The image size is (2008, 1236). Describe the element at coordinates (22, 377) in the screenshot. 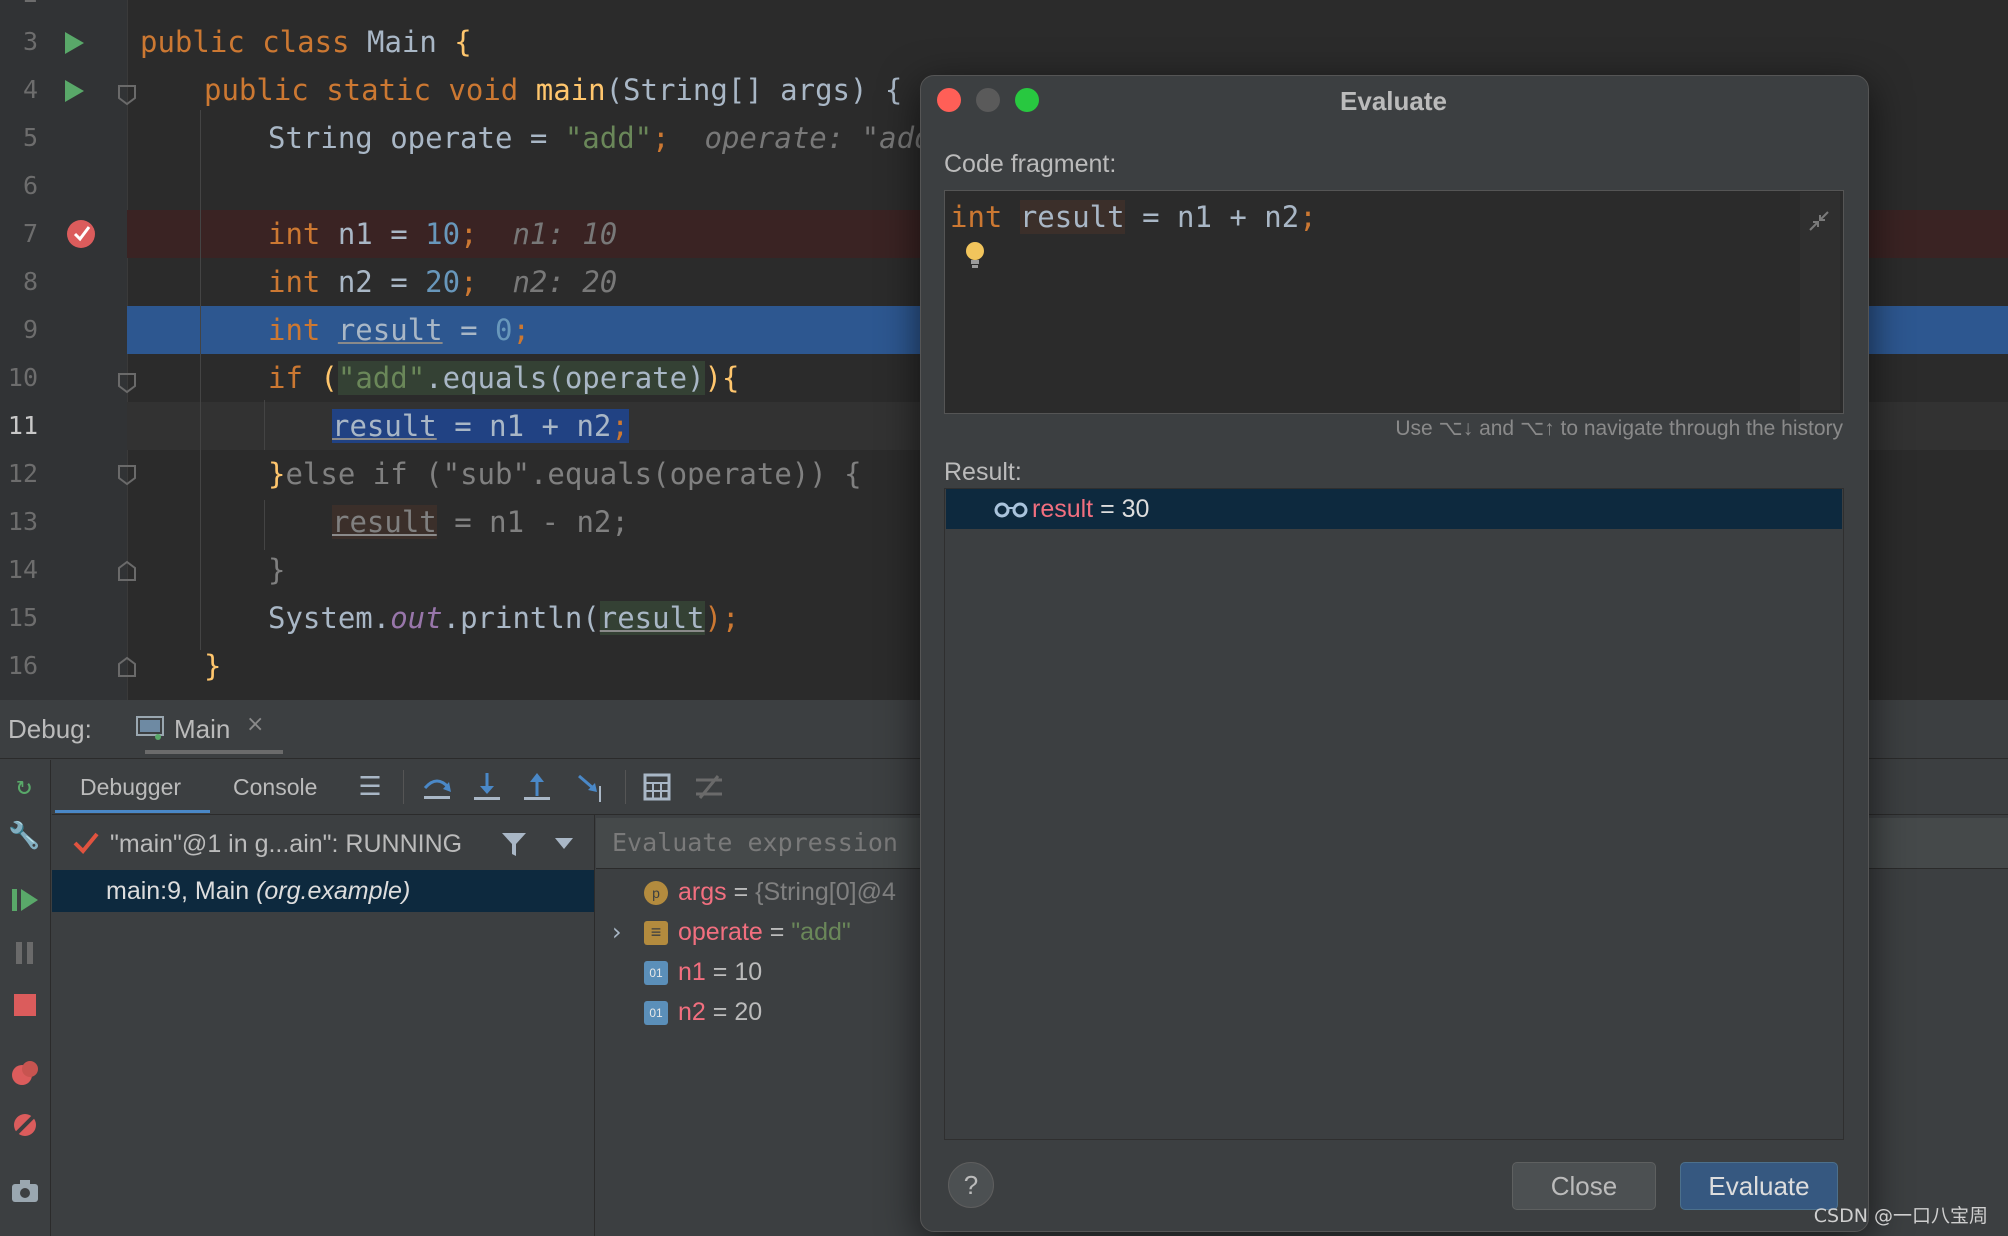

I see `line-number: 10` at that location.